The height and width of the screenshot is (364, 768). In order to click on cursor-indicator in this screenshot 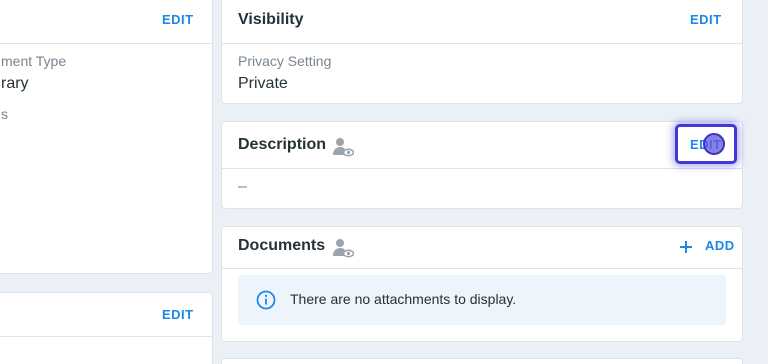, I will do `click(714, 144)`.